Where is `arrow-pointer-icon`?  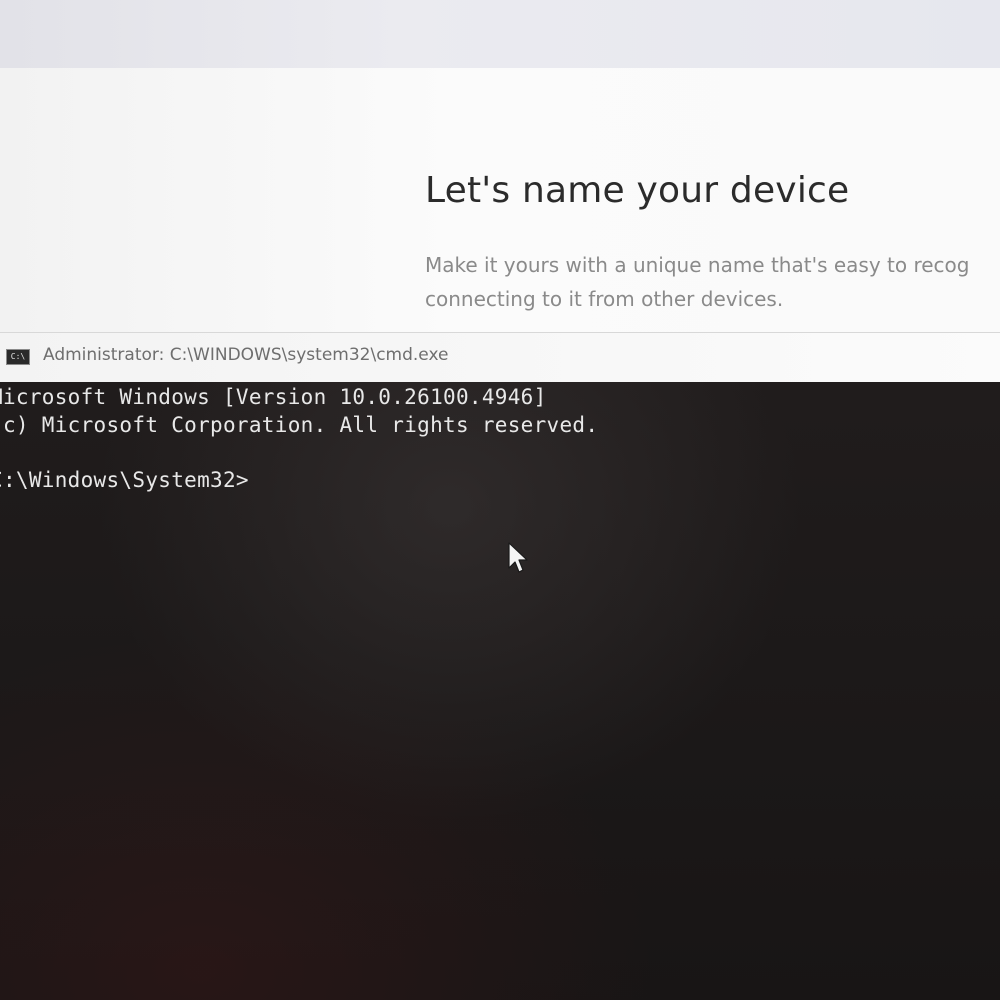
arrow-pointer-icon is located at coordinates (518, 557).